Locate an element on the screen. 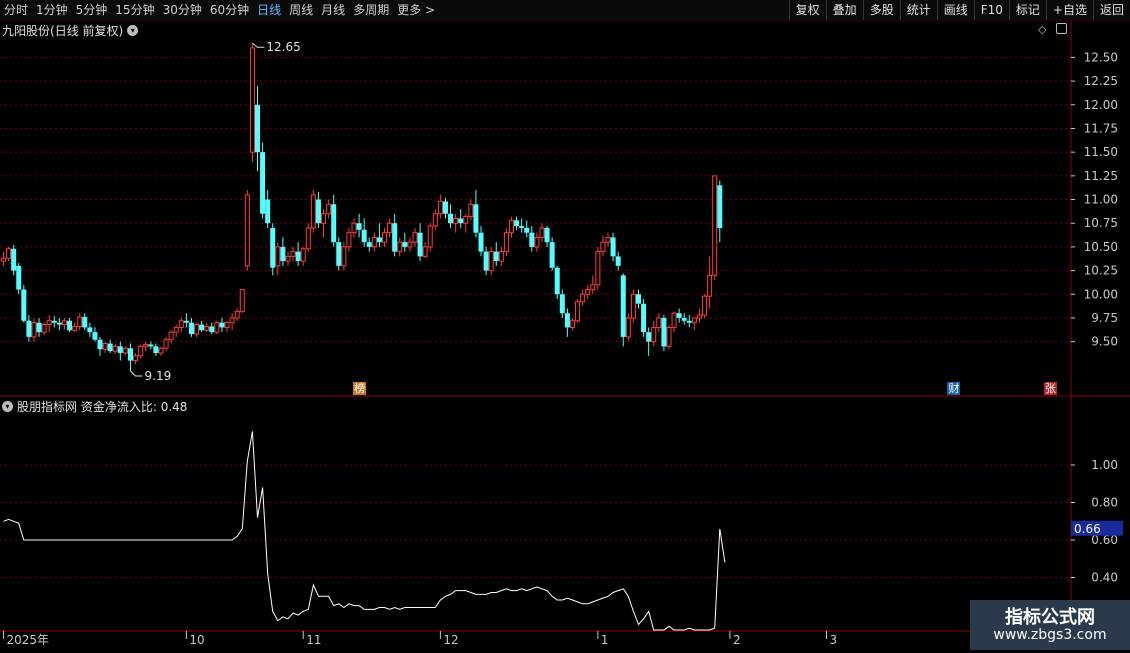 The image size is (1130, 653). indicator-title: ▾ 股朋指标网 资金净流入比: 0.48 is located at coordinates (94, 406).